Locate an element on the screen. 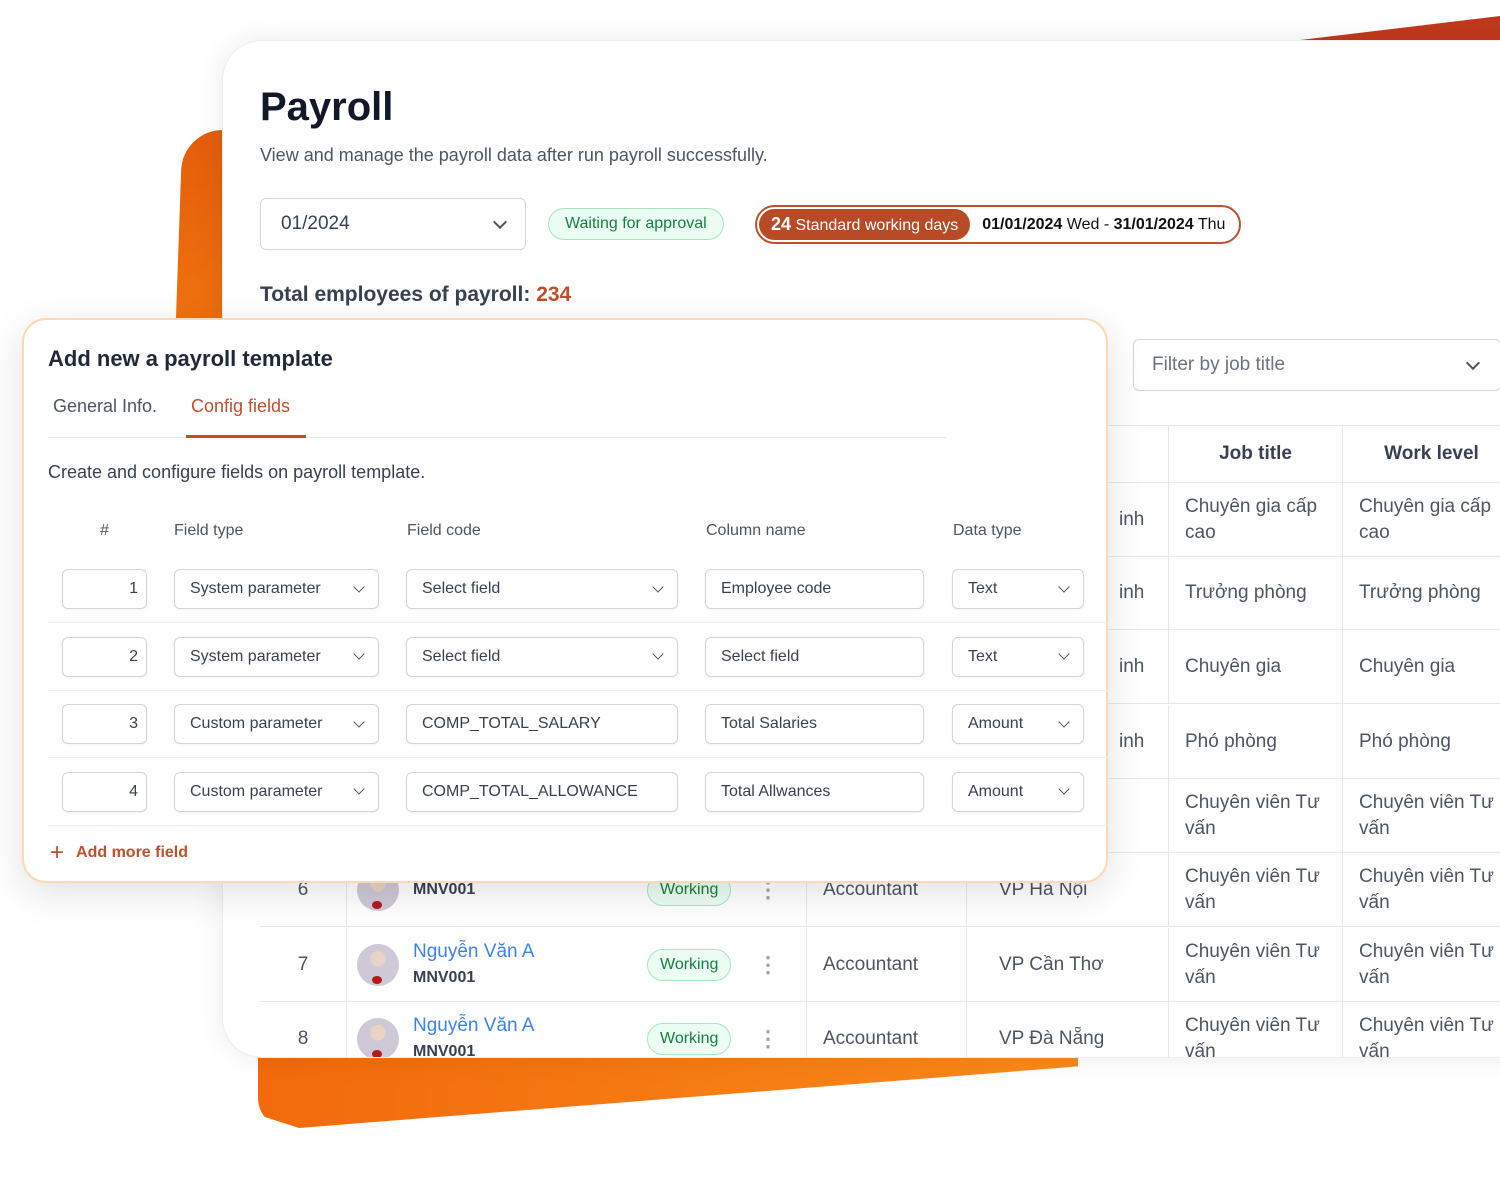 This screenshot has height=1200, width=1500. branch-cell: VP Đà Nẵng is located at coordinates (1067, 1029).